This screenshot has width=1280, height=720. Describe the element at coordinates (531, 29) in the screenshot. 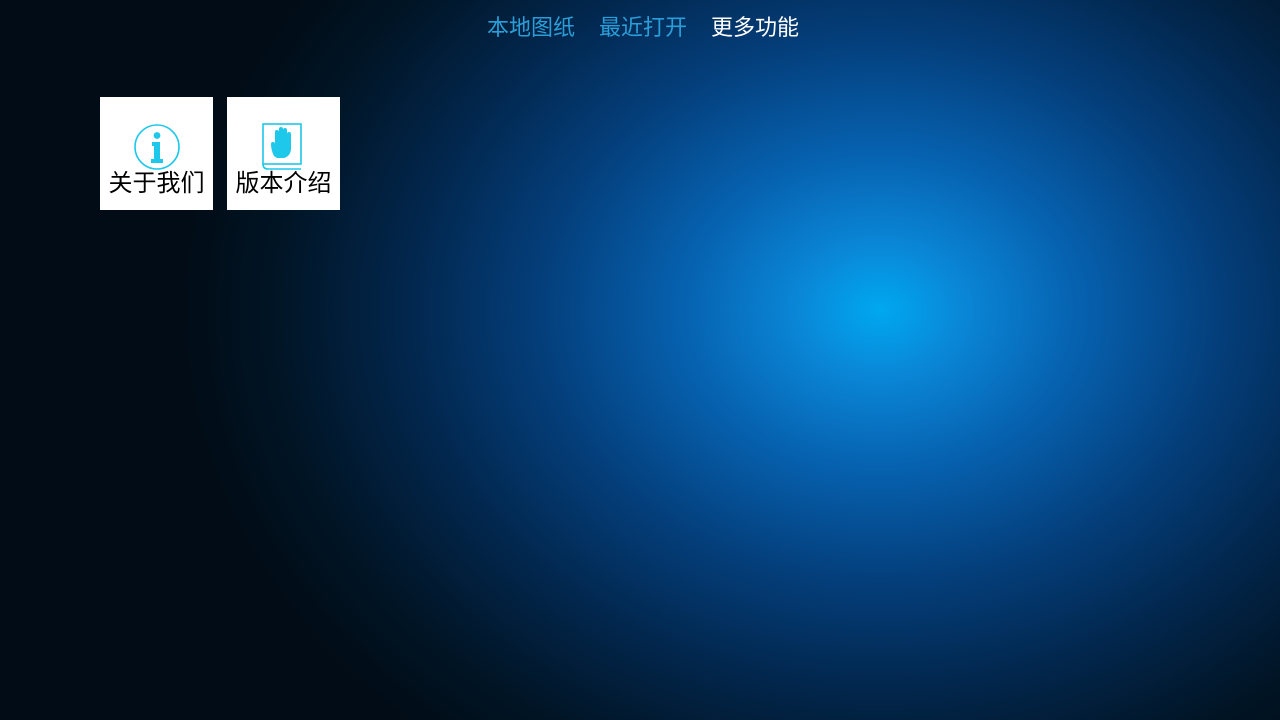

I see `tab-local-drawings: 本地图纸` at that location.